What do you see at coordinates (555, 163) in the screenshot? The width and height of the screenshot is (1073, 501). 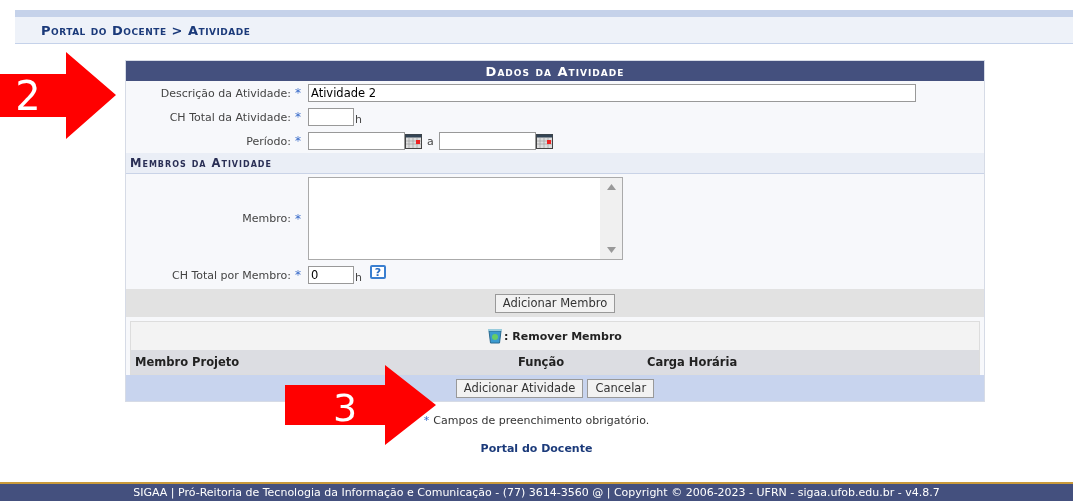 I see `section-title: Membros da Atividade` at bounding box center [555, 163].